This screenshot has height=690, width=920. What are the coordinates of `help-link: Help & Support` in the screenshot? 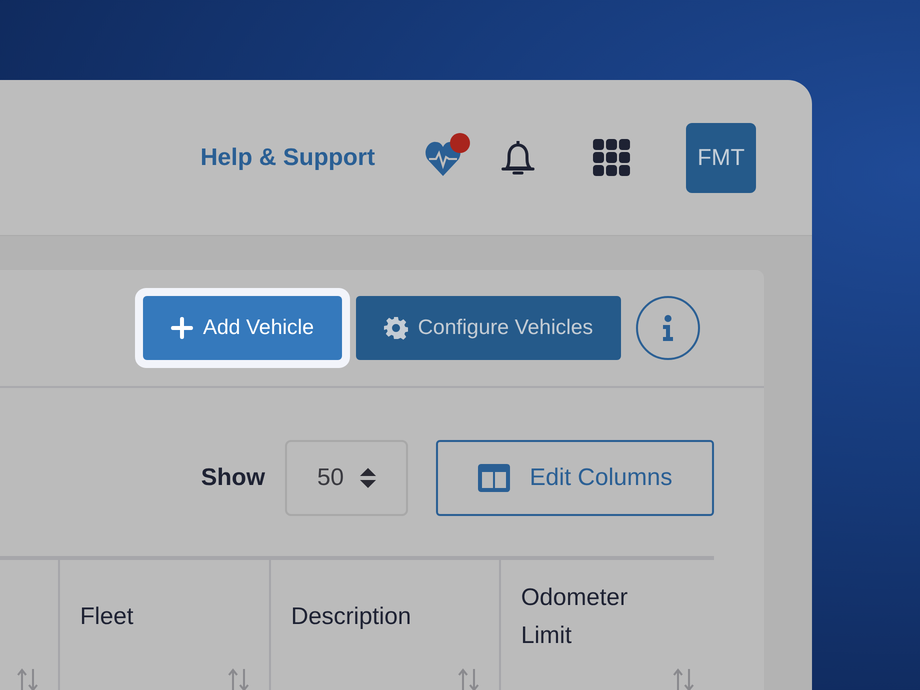 It's located at (287, 158).